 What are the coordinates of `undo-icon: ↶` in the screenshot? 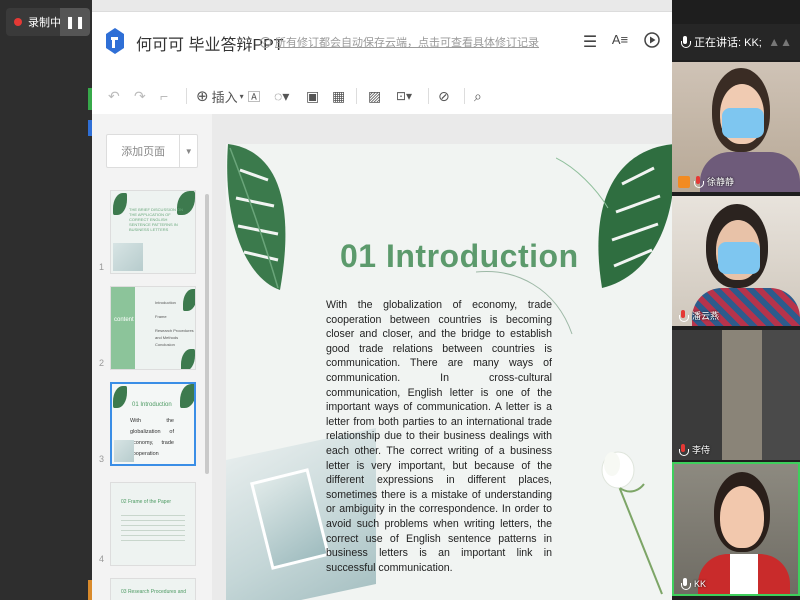 It's located at (114, 96).